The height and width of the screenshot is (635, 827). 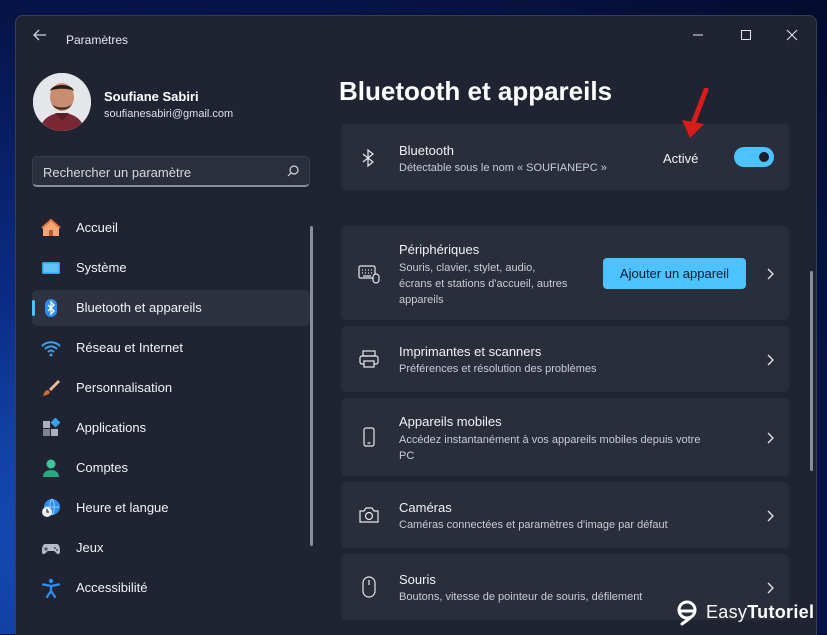 What do you see at coordinates (151, 96) in the screenshot?
I see `user-name: Soufiane Sabiri` at bounding box center [151, 96].